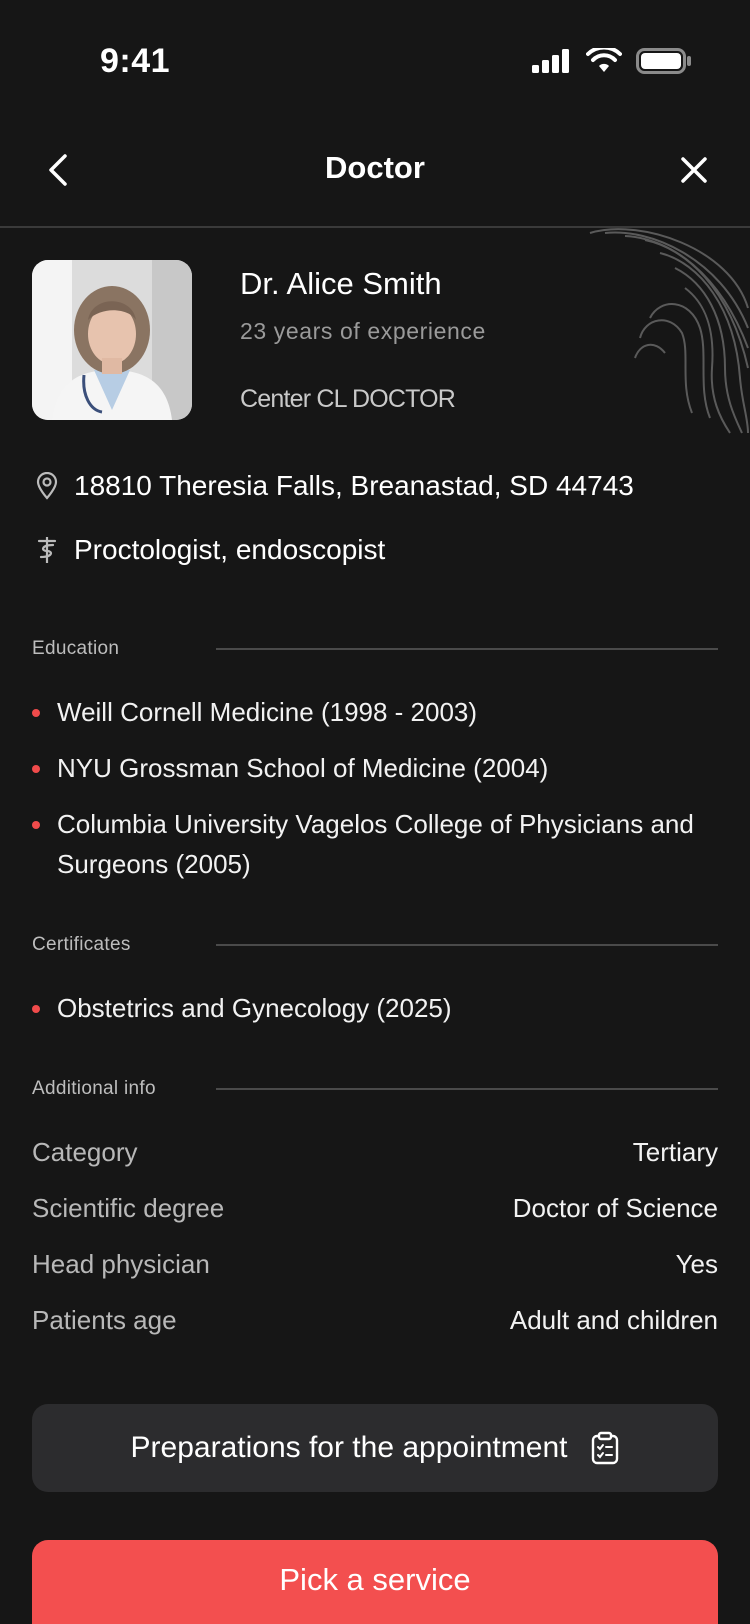 The height and width of the screenshot is (1624, 750). I want to click on certificate-item: Obstetrics and Gynecology (2025), so click(375, 1008).